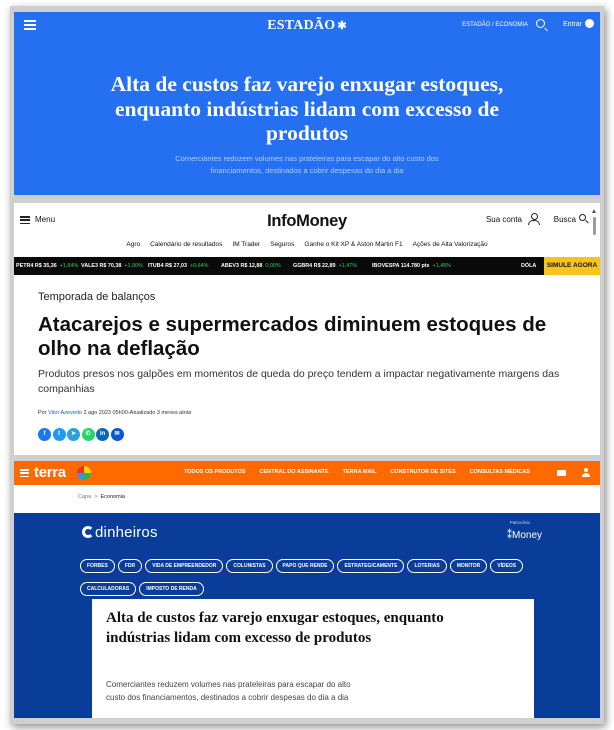  Describe the element at coordinates (534, 219) in the screenshot. I see `person-icon` at that location.